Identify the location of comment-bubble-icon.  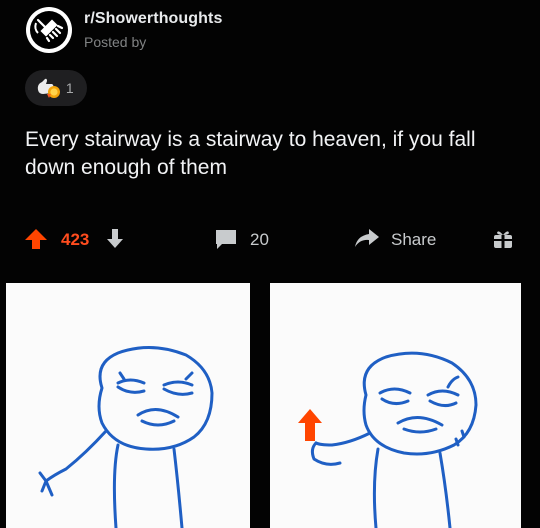
(226, 239).